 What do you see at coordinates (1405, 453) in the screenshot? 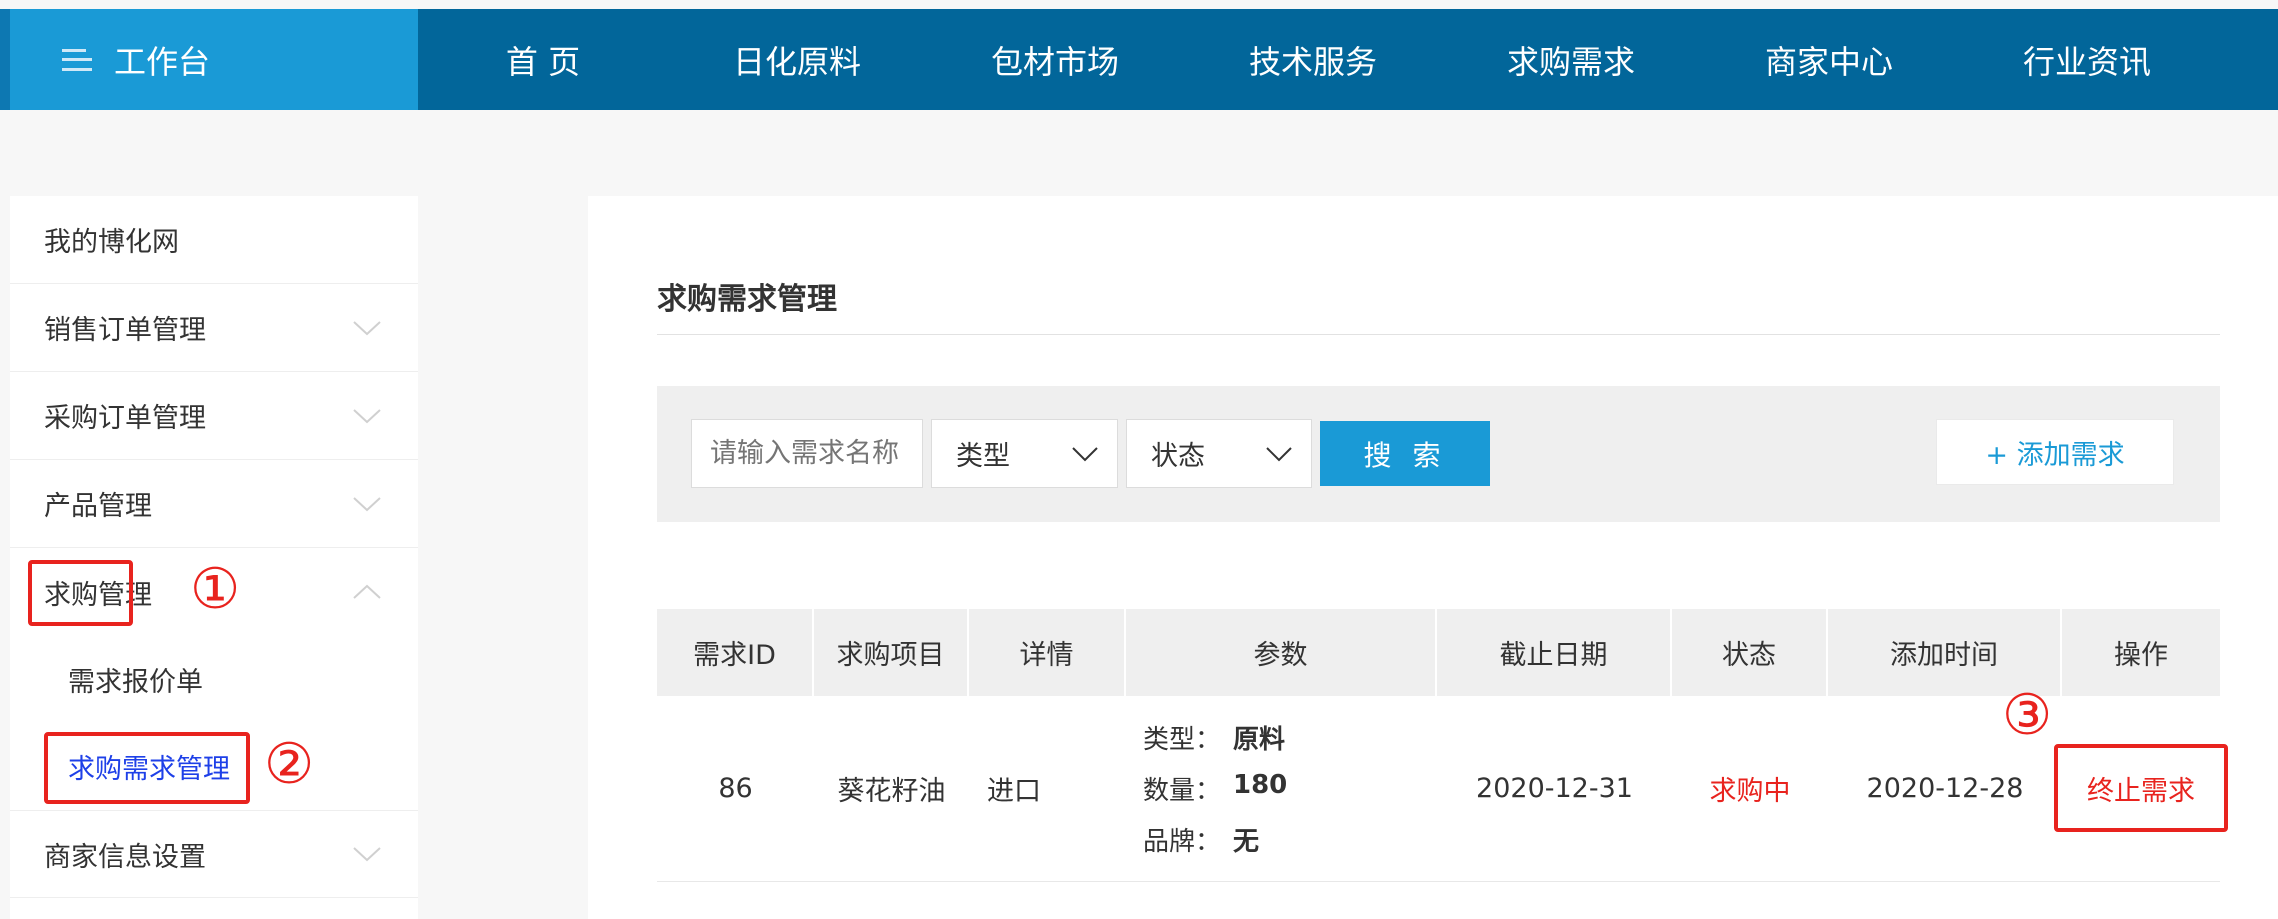
I see `search-button: 搜 索` at bounding box center [1405, 453].